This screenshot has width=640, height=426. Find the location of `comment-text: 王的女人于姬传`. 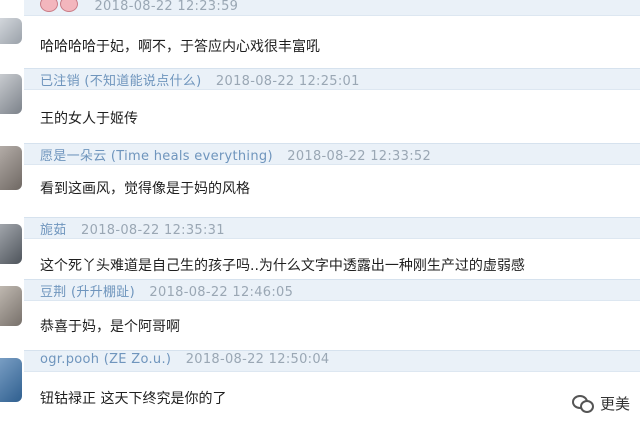

comment-text: 王的女人于姬传 is located at coordinates (89, 119).